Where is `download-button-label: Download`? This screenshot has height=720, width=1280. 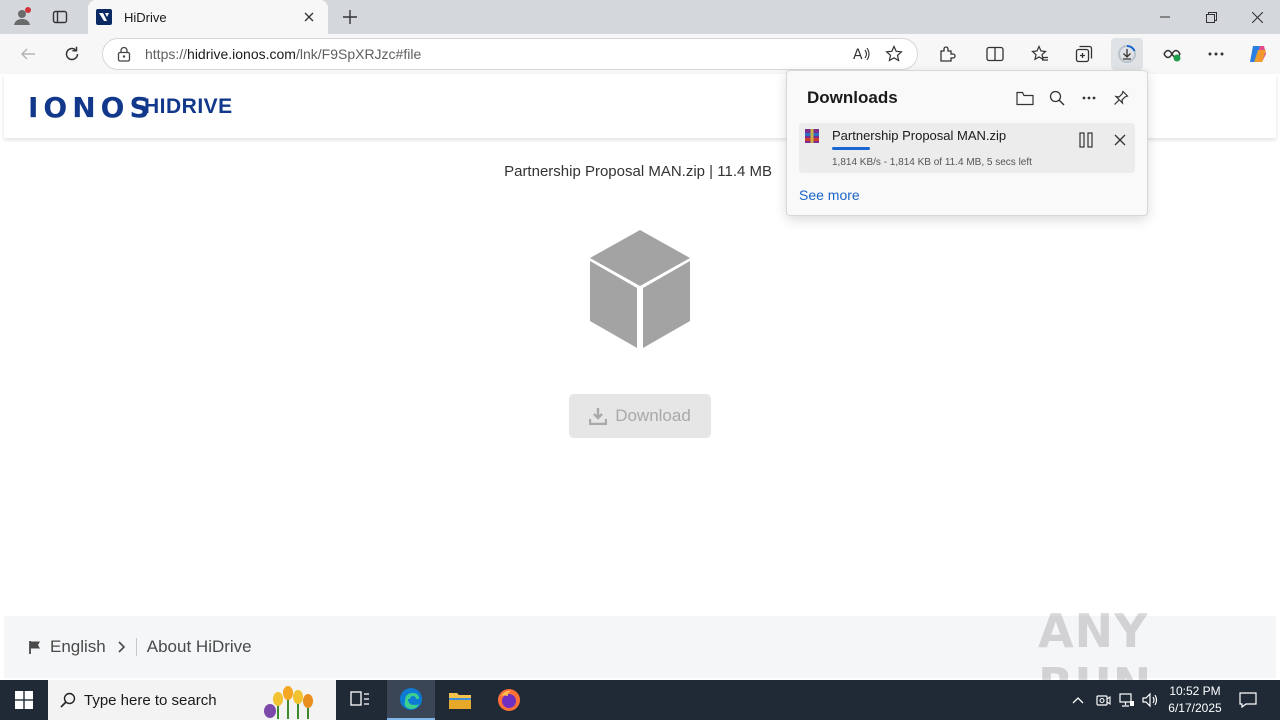 download-button-label: Download is located at coordinates (653, 415).